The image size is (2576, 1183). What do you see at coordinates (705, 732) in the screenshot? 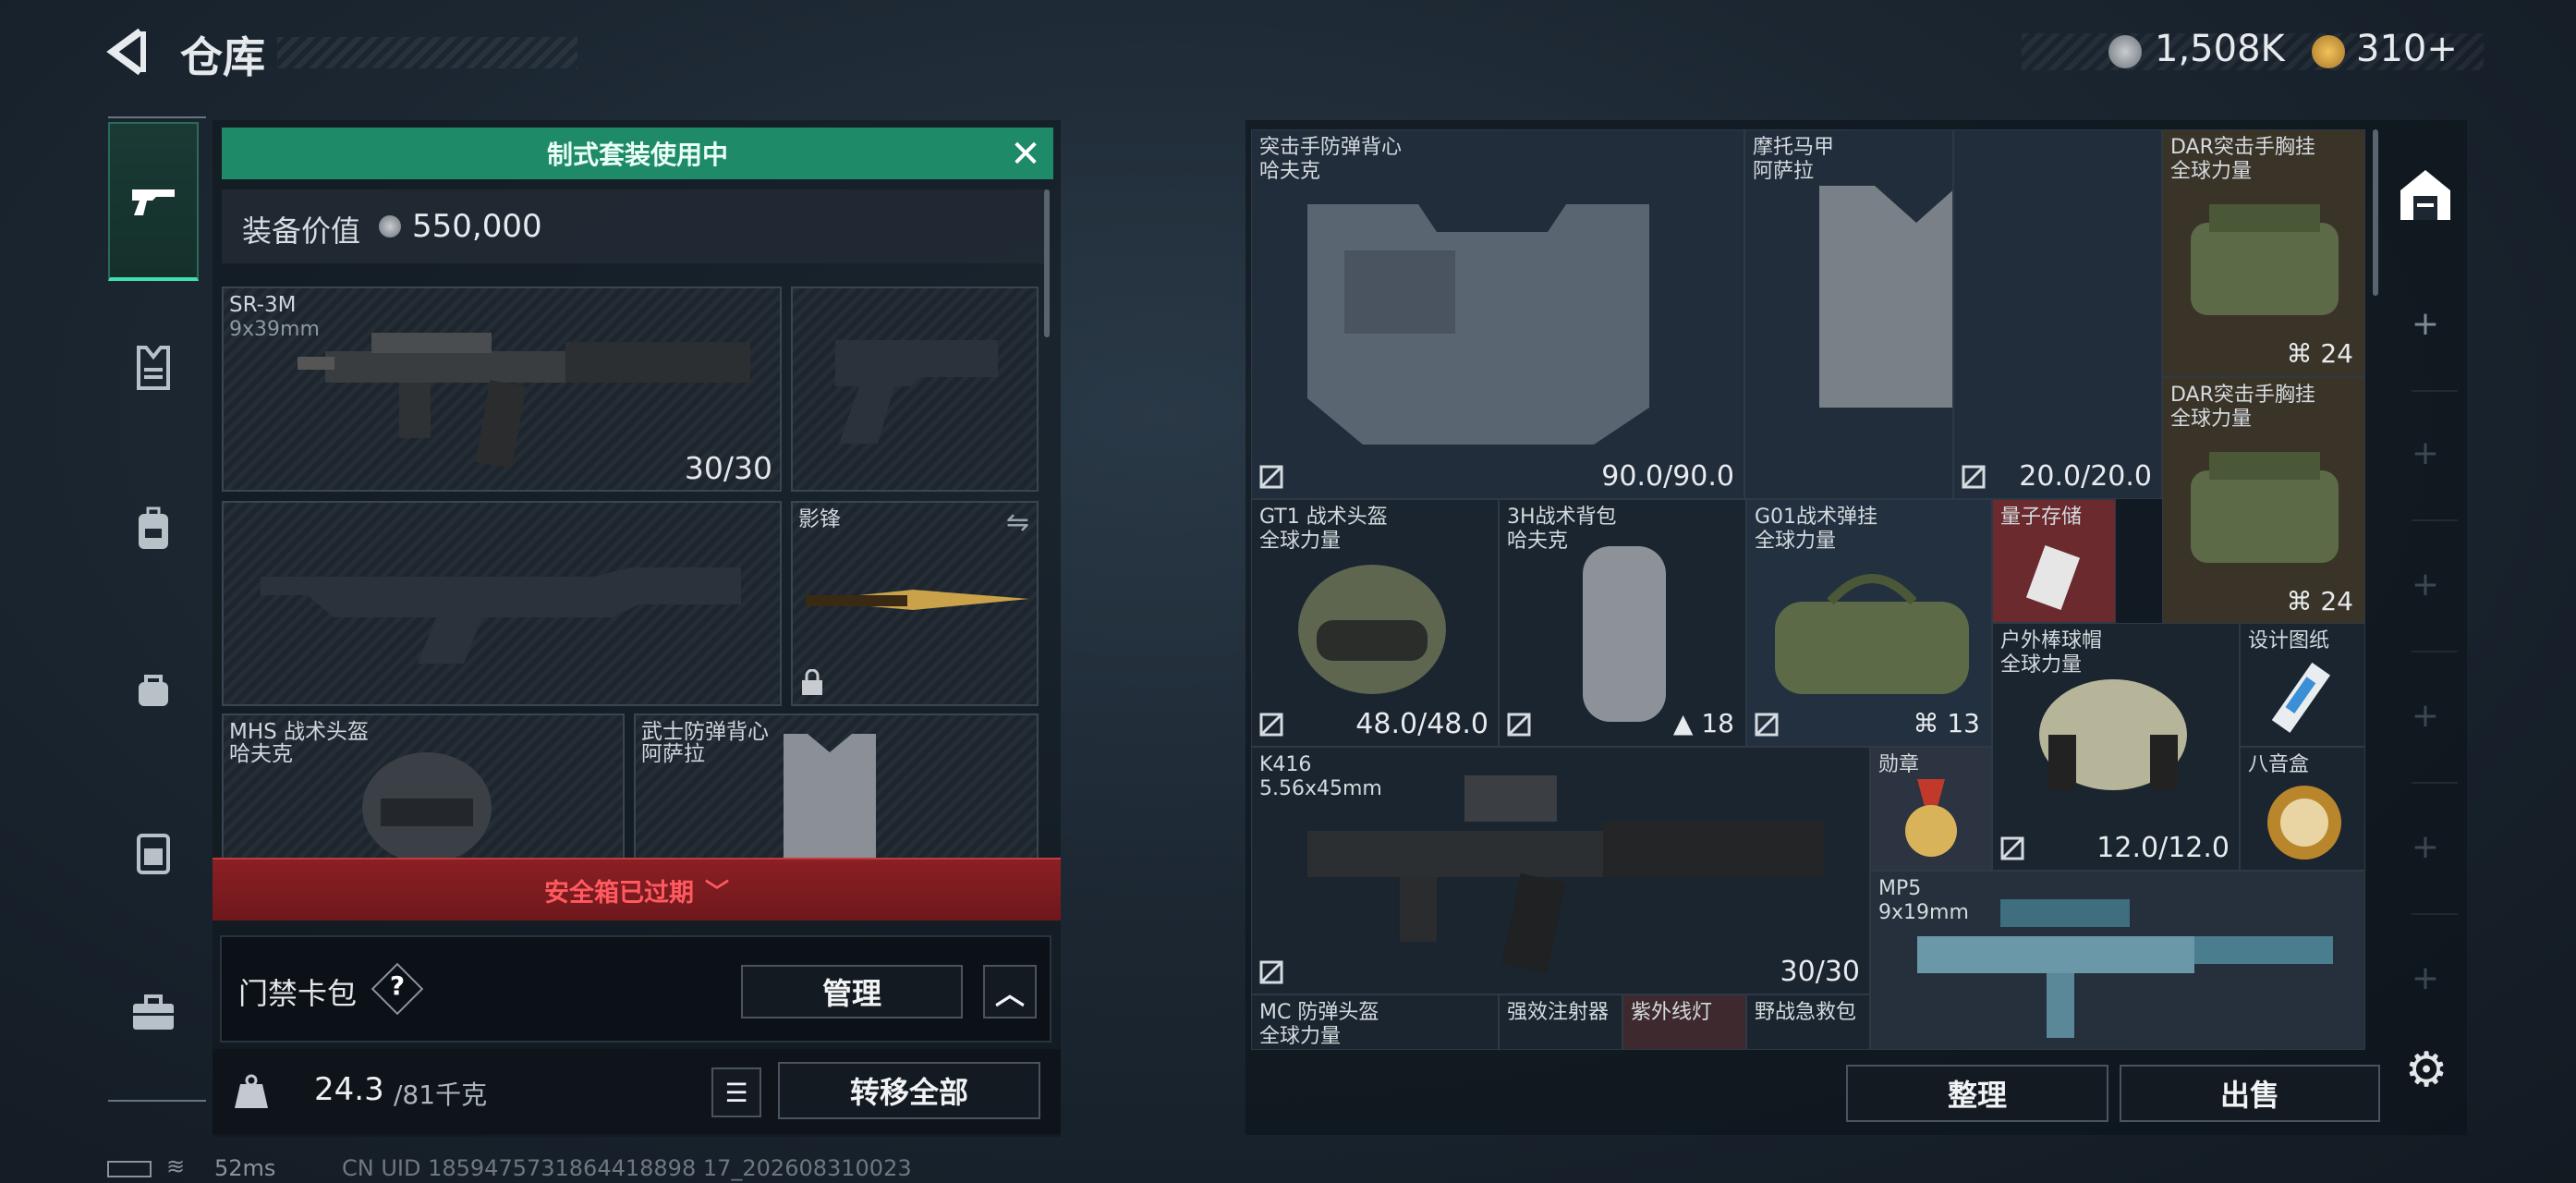
I see `armor-name: 武士防弹背心` at bounding box center [705, 732].